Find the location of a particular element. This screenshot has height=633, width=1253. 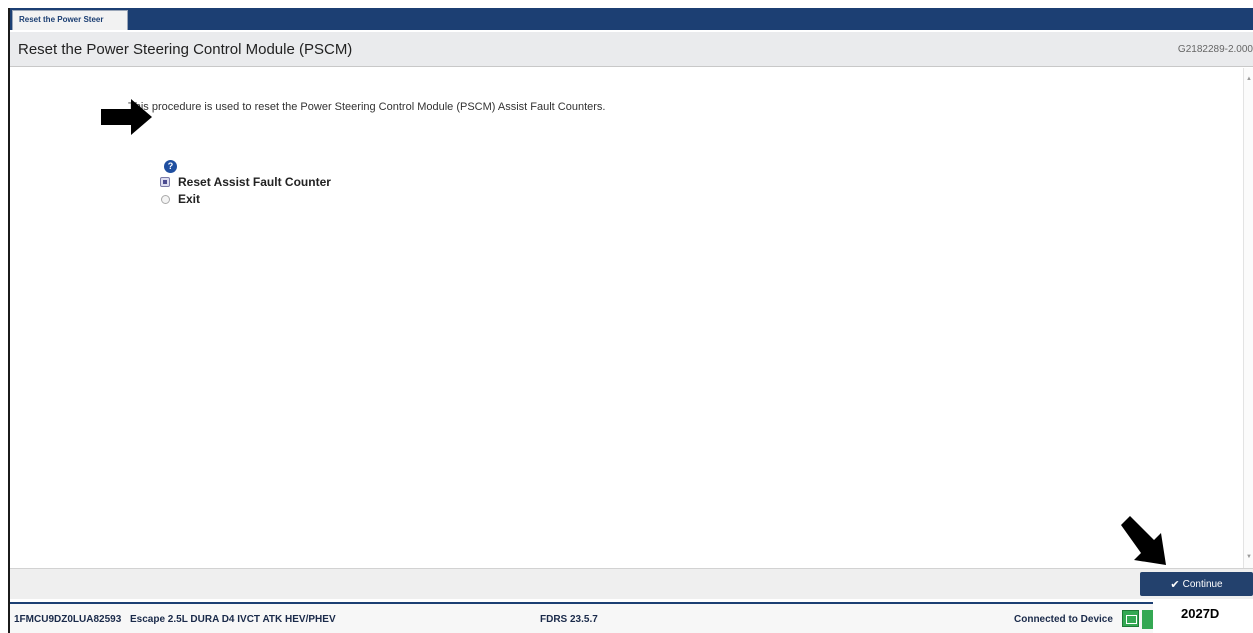

page-id: G2182289-2.000 is located at coordinates (1215, 49).